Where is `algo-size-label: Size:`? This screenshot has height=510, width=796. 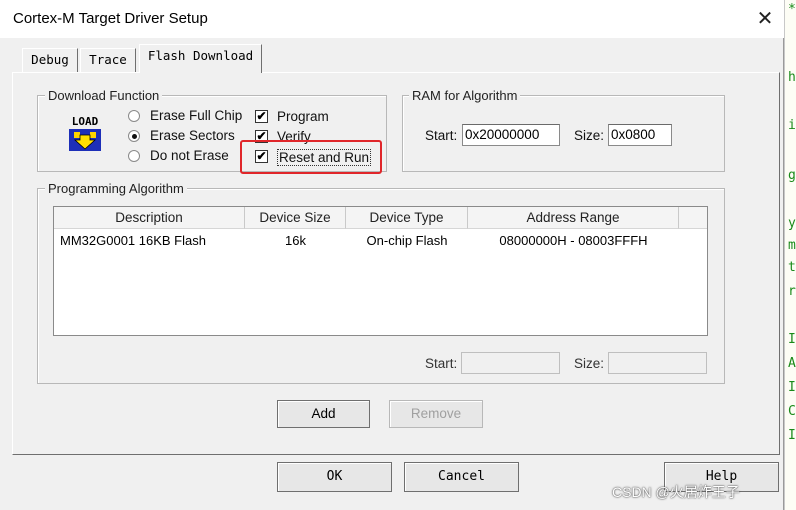 algo-size-label: Size: is located at coordinates (589, 363).